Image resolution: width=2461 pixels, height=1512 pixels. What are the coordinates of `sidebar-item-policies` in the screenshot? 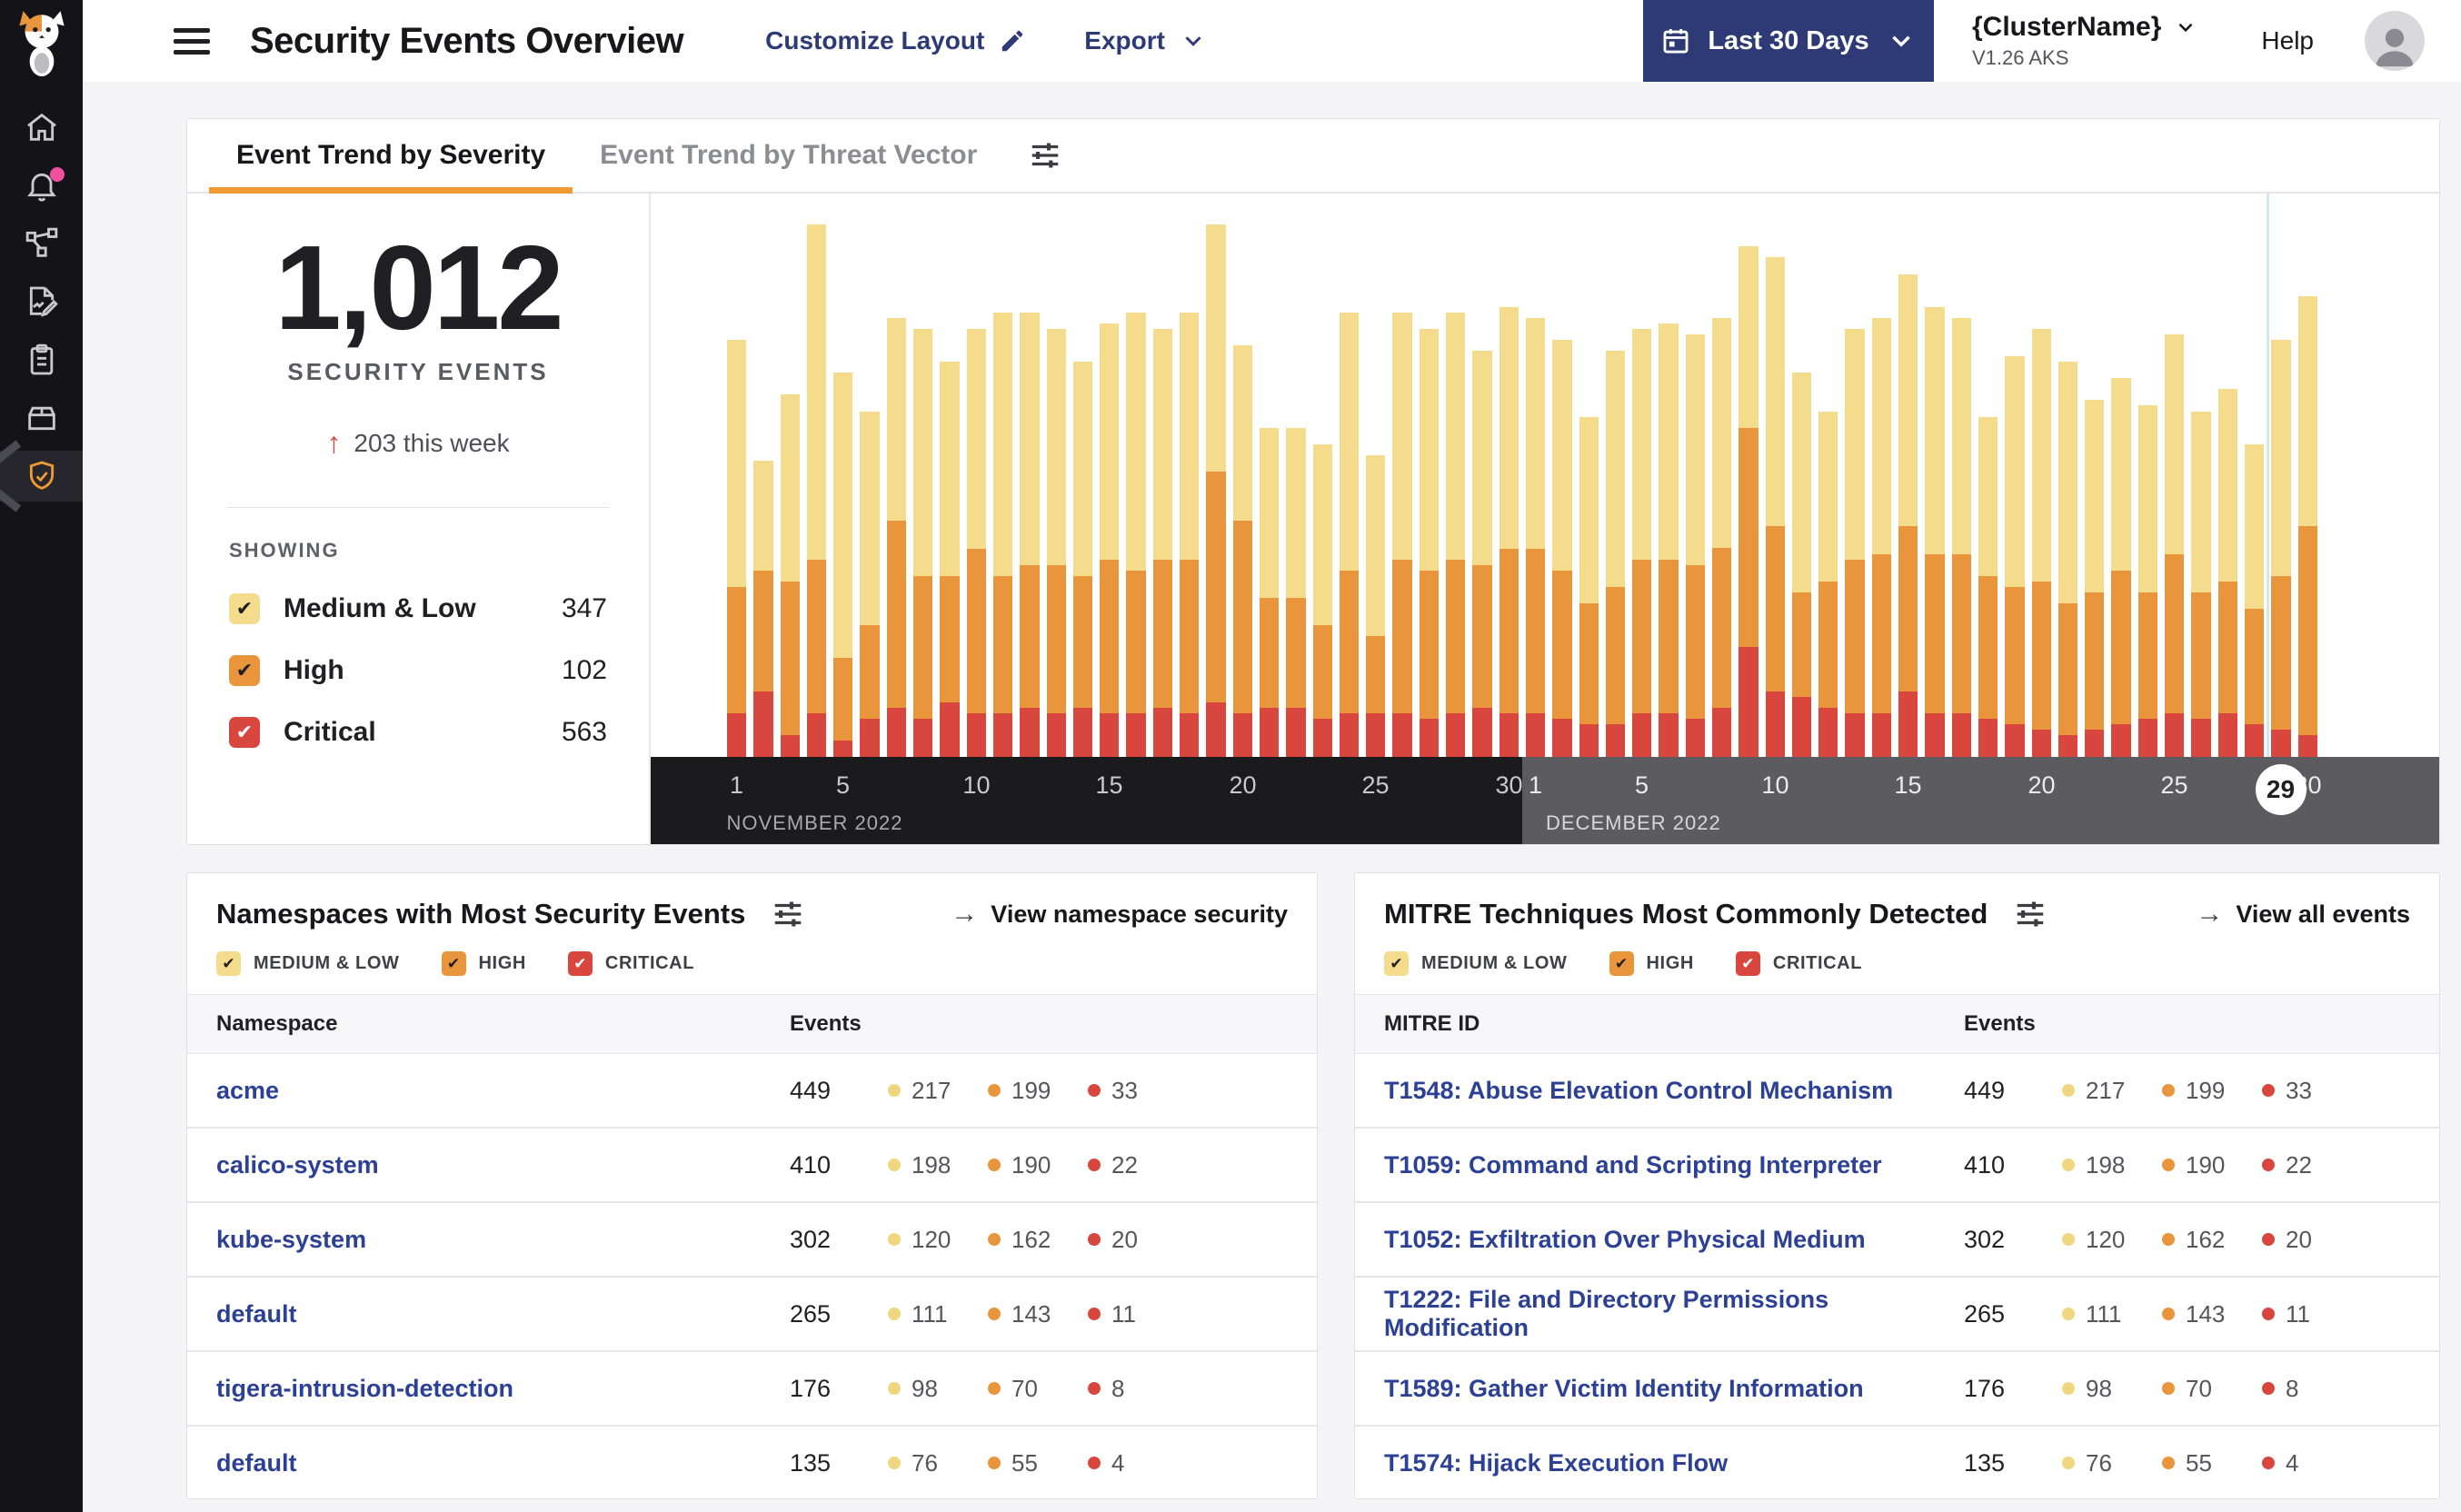 It's located at (41, 302).